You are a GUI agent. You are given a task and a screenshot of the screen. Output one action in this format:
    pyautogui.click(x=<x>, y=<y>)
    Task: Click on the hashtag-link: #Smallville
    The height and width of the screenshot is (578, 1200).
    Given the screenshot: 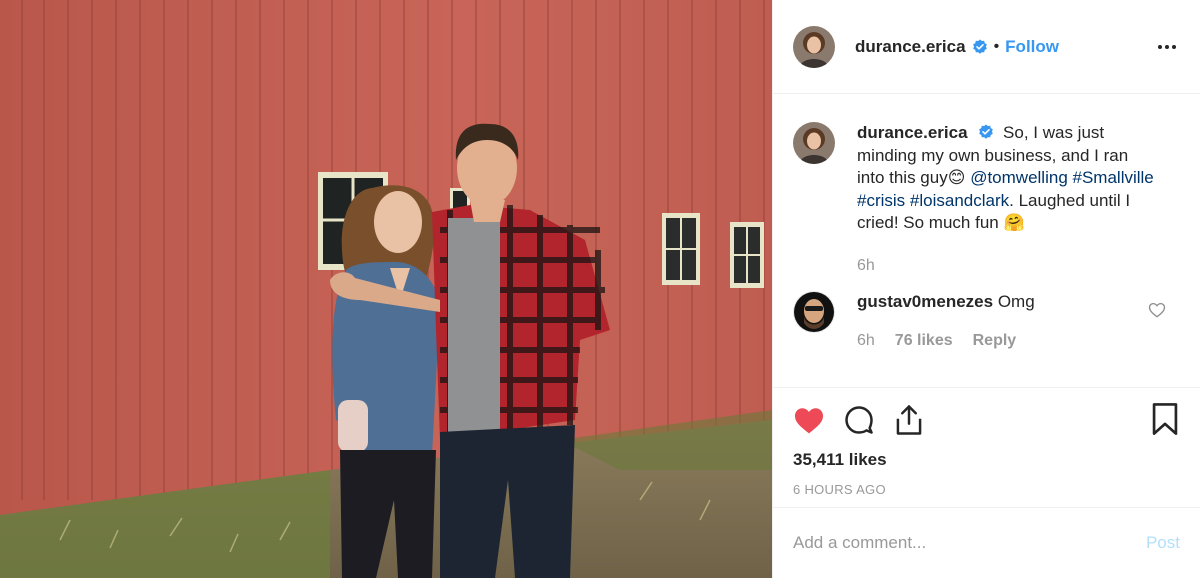 What is the action you would take?
    pyautogui.click(x=1113, y=177)
    